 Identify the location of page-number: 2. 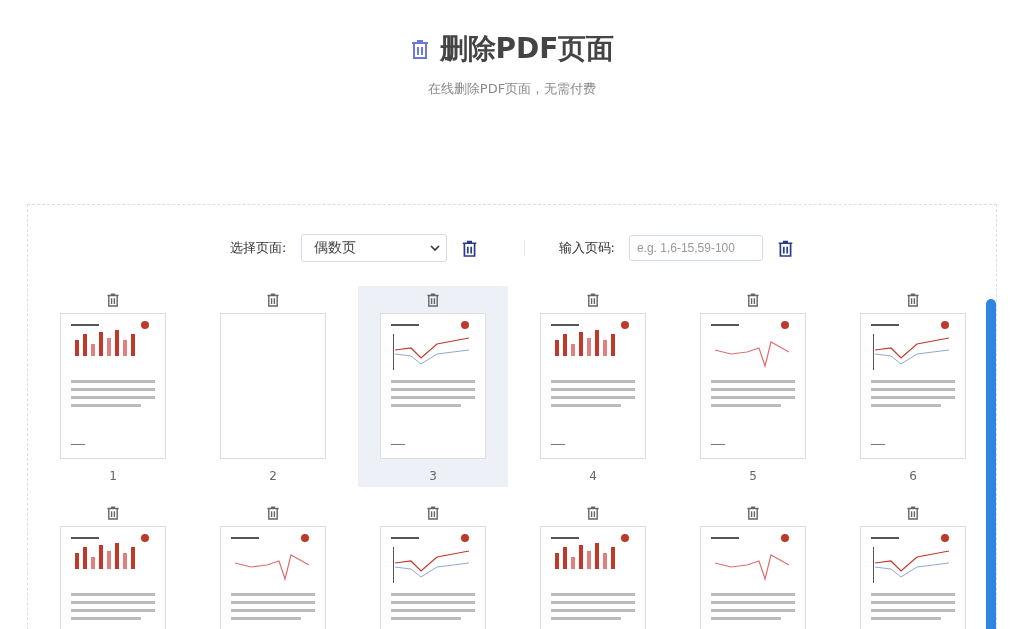
(273, 476).